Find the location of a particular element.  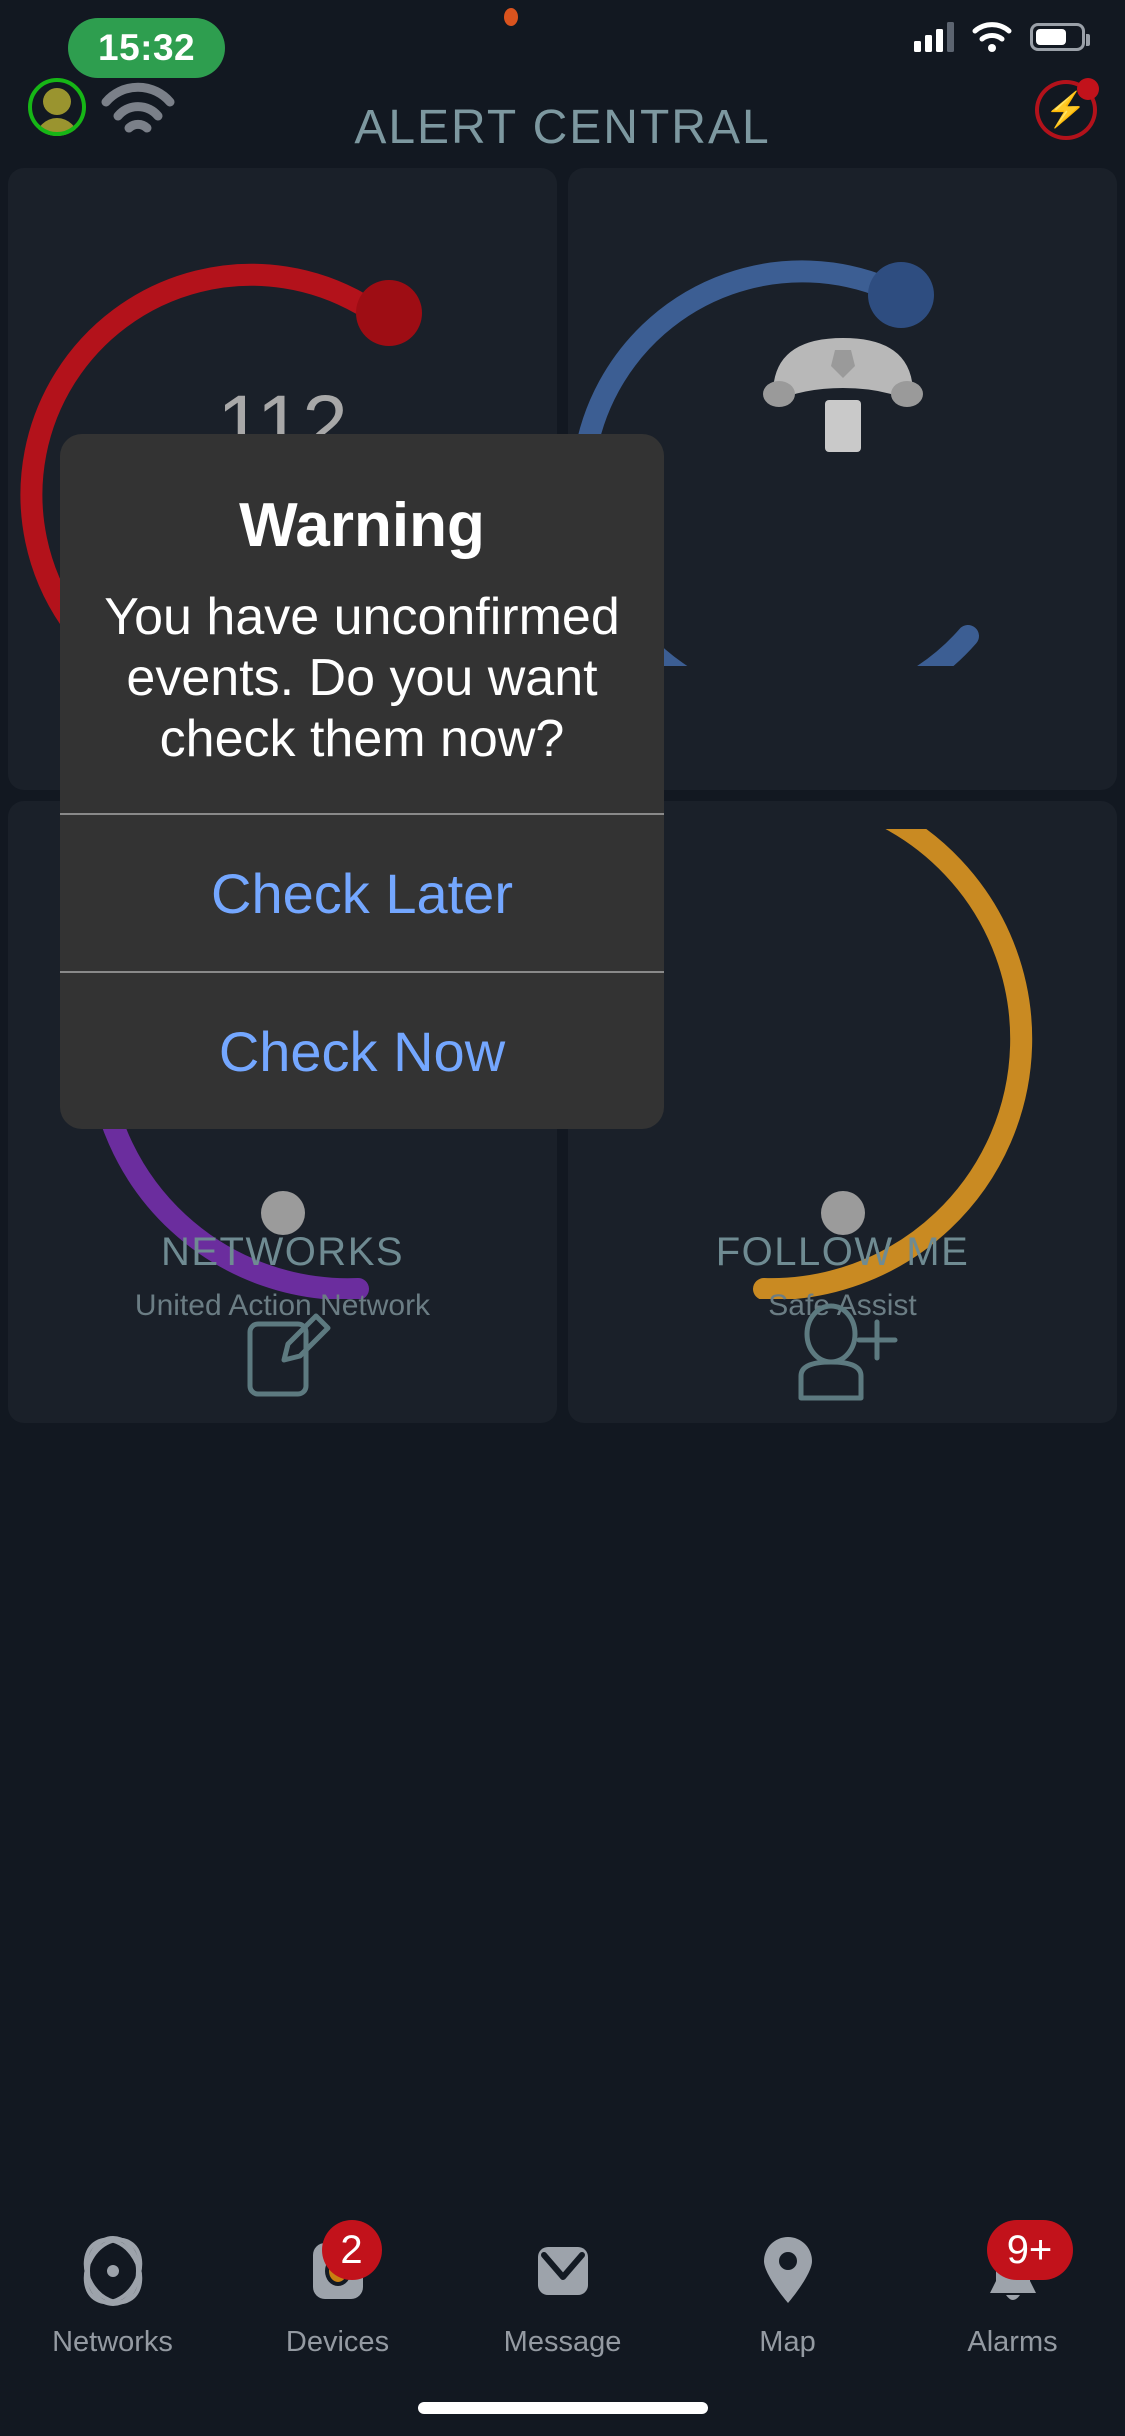

tab-alarms-label: Alarms is located at coordinates (1012, 2342).